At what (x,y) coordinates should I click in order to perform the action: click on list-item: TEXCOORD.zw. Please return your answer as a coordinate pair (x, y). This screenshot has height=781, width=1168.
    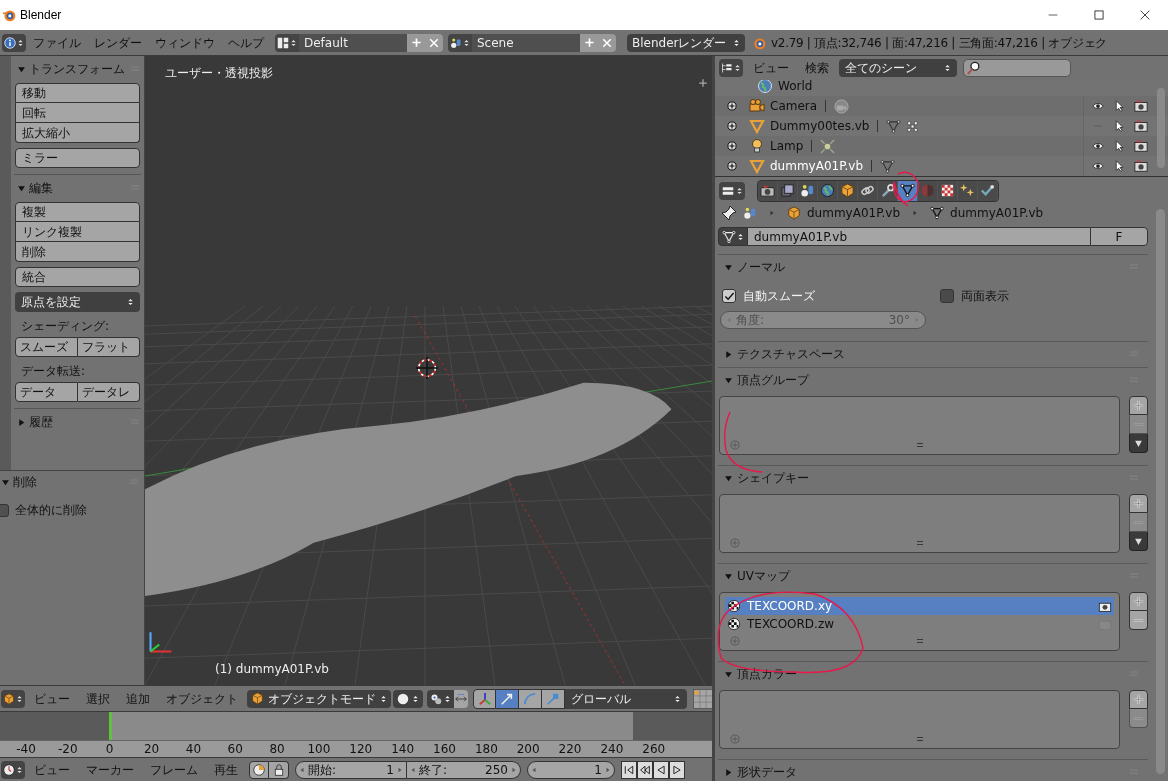
    Looking at the image, I should click on (919, 624).